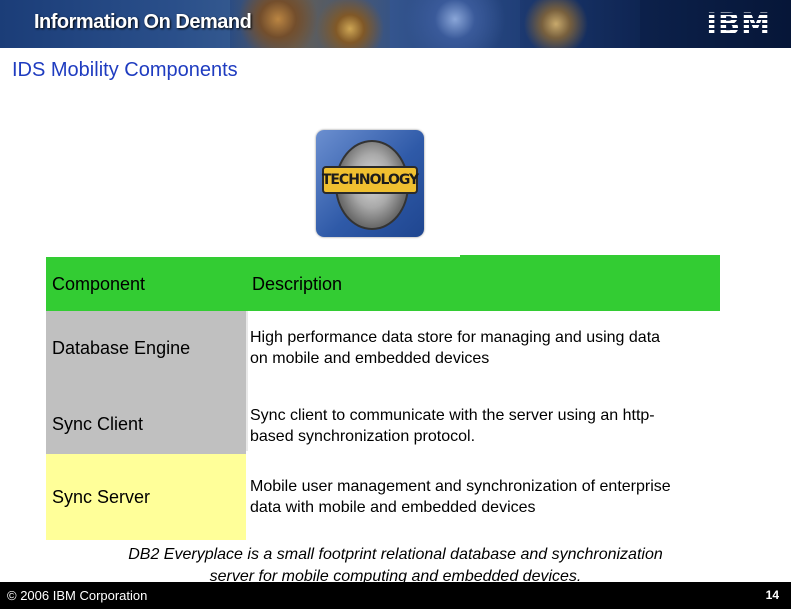 The height and width of the screenshot is (609, 791). I want to click on banner-title: Information On Demand, so click(143, 22).